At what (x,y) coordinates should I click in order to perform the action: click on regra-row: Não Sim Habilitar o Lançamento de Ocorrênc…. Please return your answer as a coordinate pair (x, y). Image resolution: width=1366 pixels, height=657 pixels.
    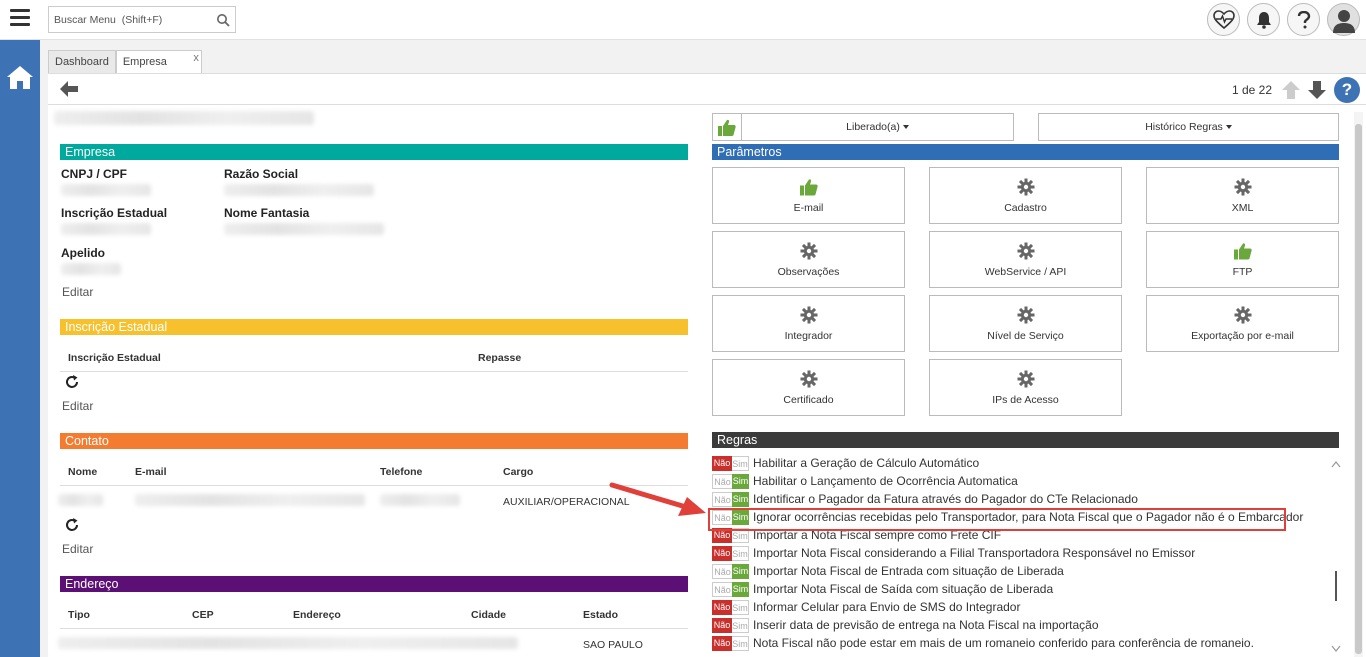
    Looking at the image, I should click on (1025, 481).